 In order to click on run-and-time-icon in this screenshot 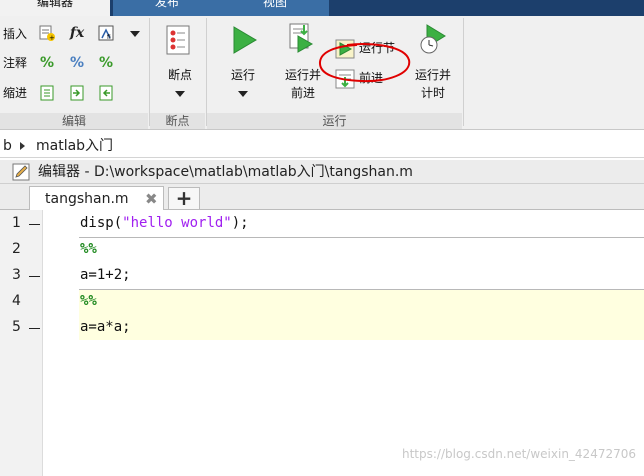, I will do `click(433, 39)`.